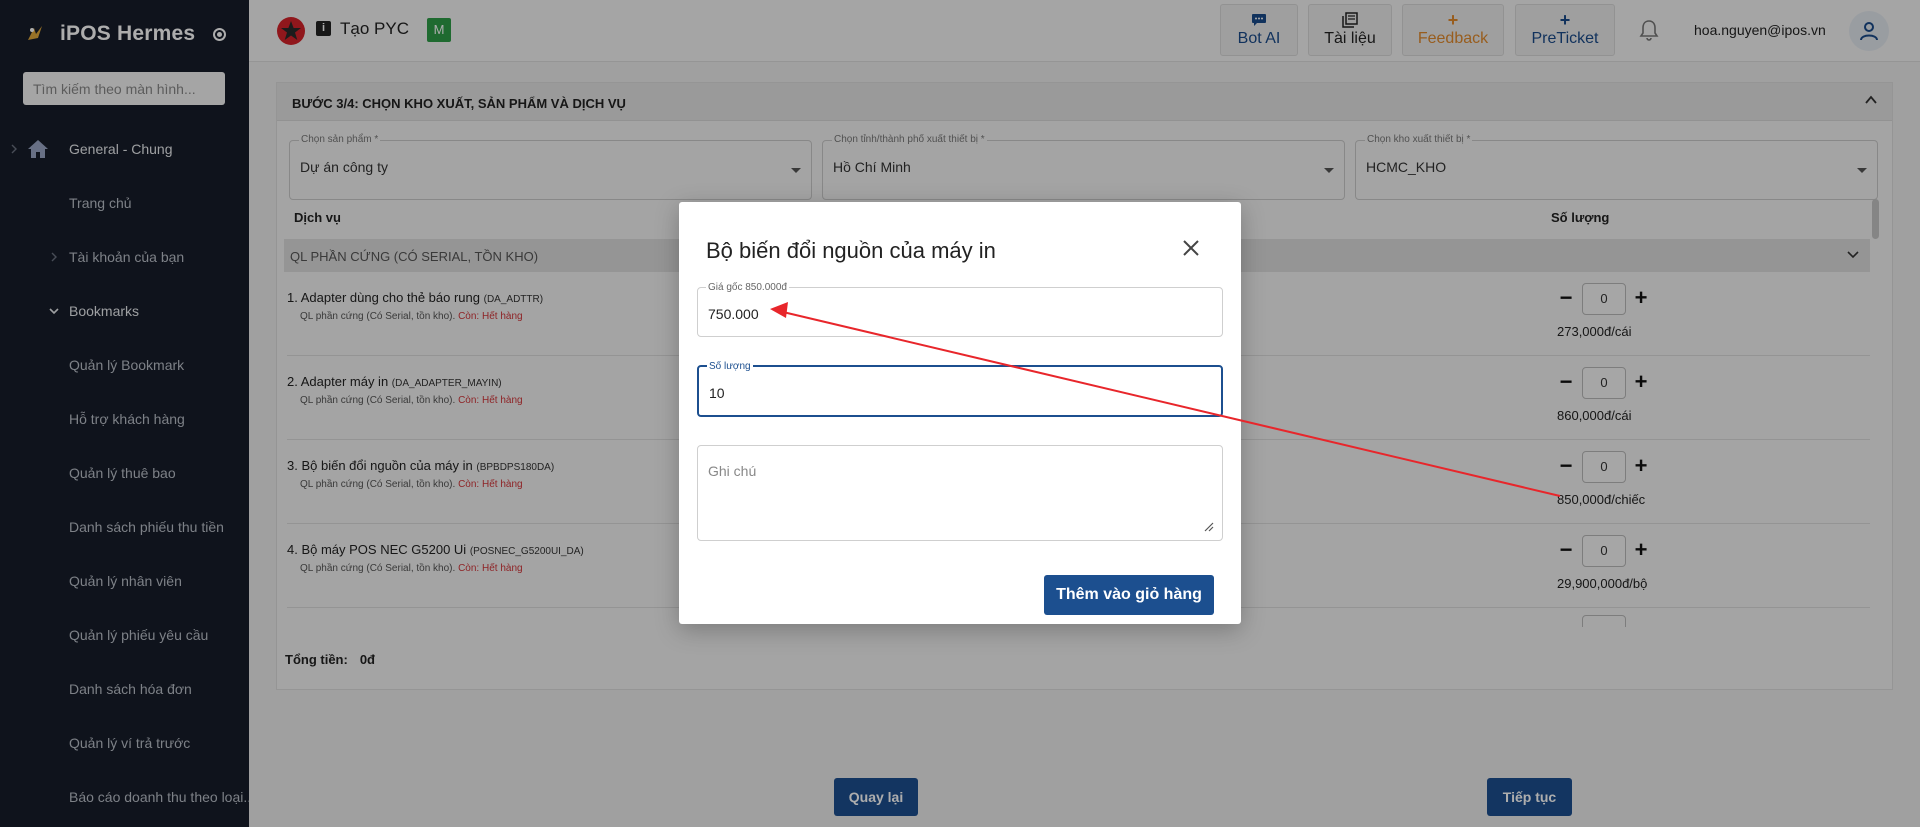  What do you see at coordinates (1191, 248) in the screenshot?
I see `close-icon` at bounding box center [1191, 248].